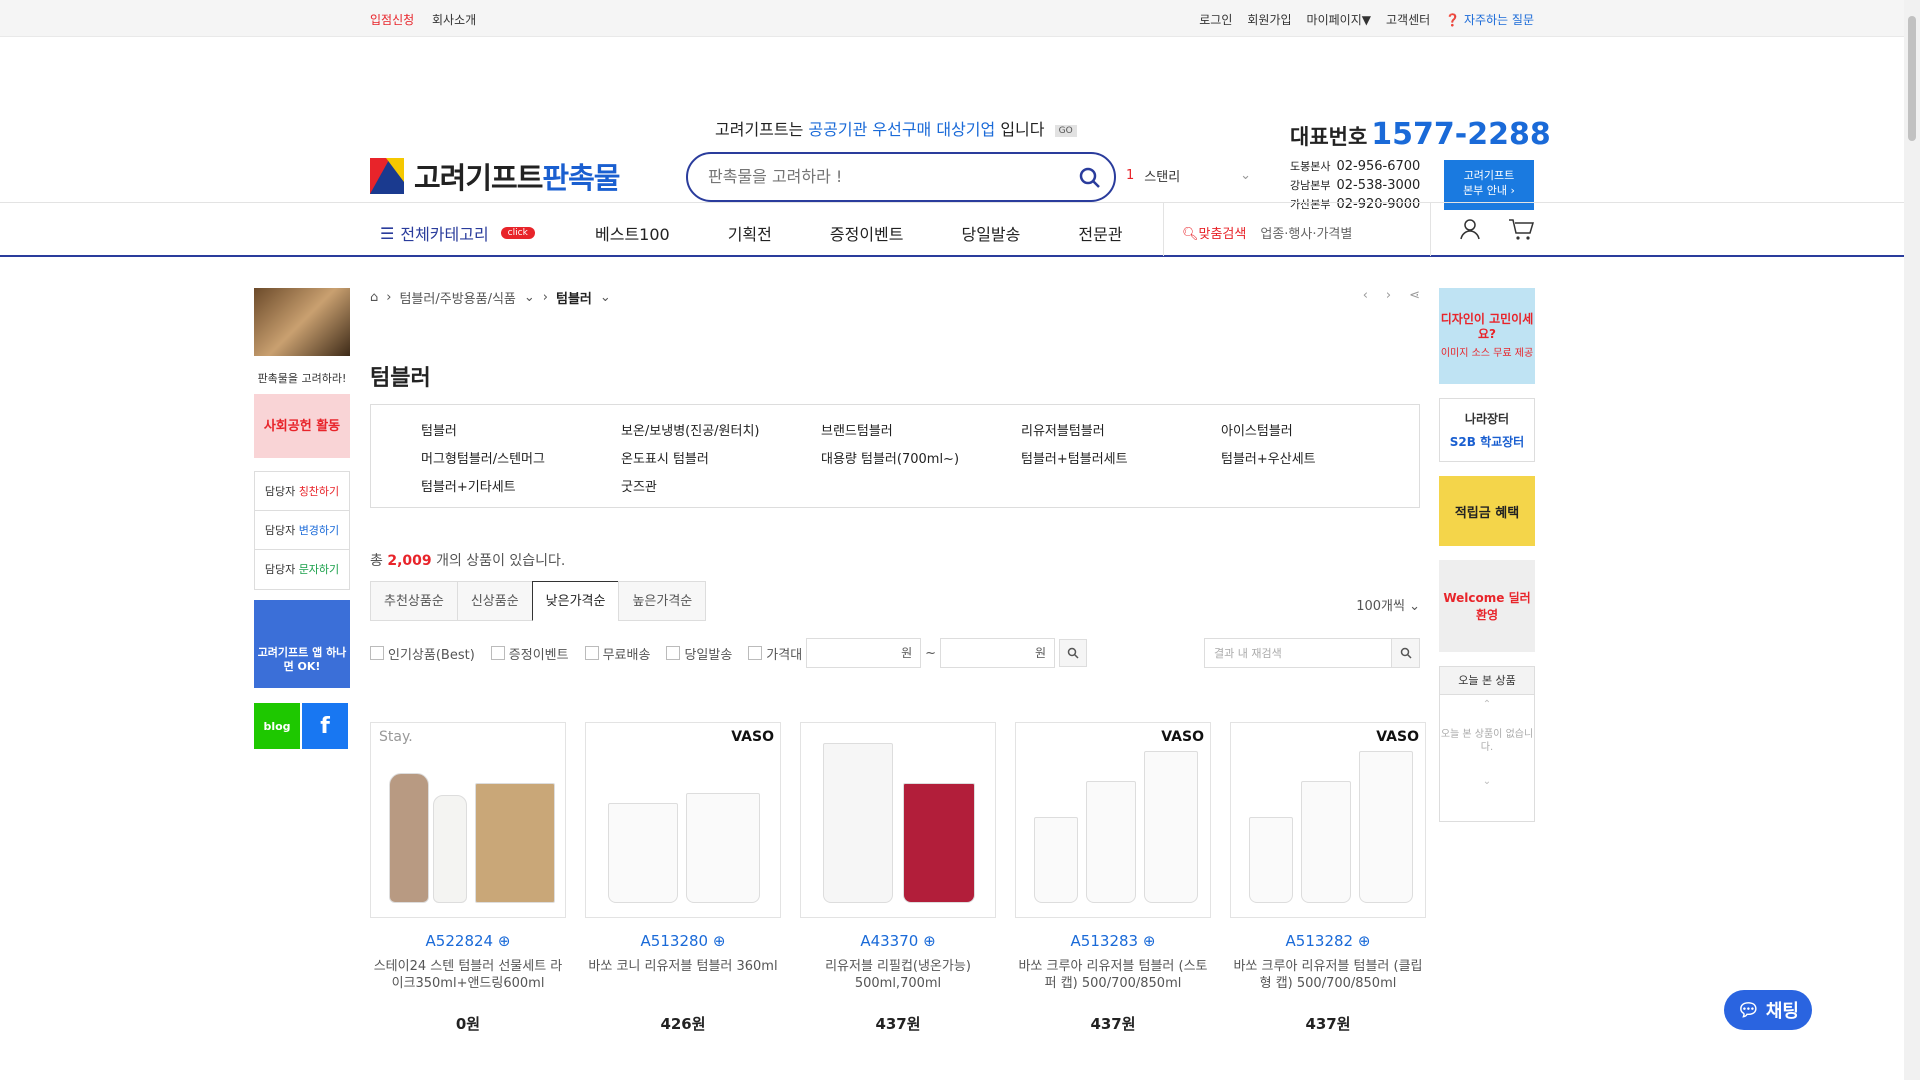 Image resolution: width=1920 pixels, height=1080 pixels. Describe the element at coordinates (721, 457) in the screenshot. I see `subcat-item: 온도표시 텀블러` at that location.